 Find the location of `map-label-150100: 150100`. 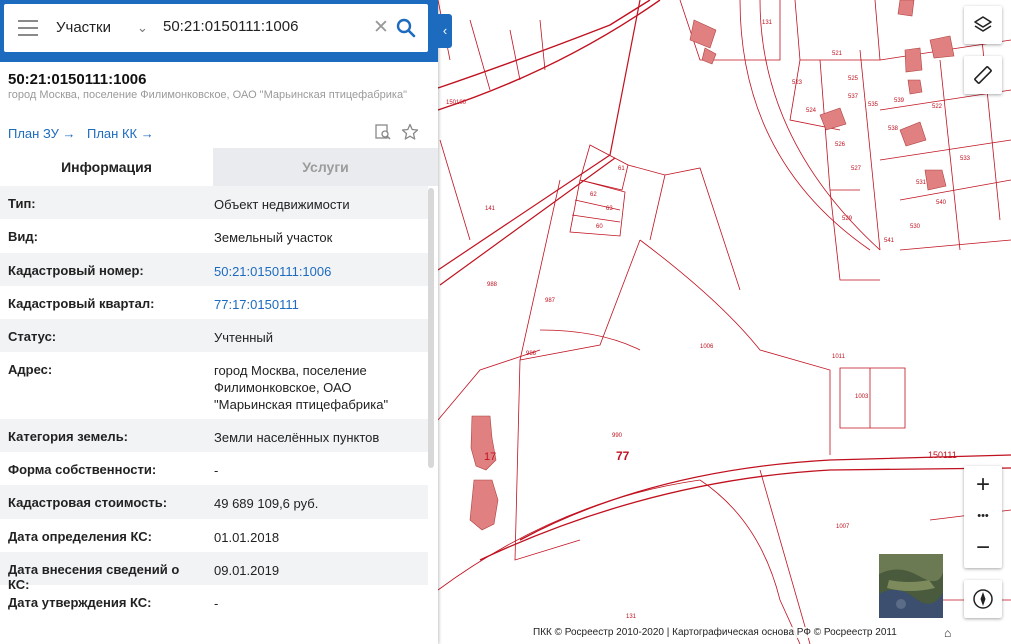

map-label-150100: 150100 is located at coordinates (456, 103).